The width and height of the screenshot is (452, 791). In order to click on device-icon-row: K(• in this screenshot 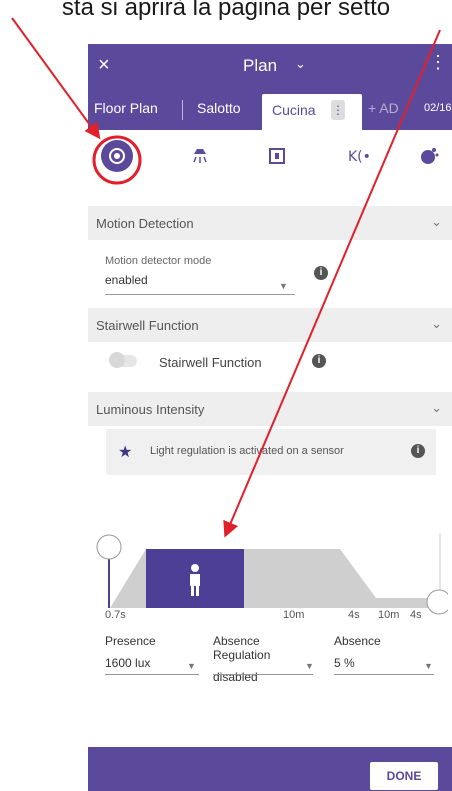, I will do `click(270, 160)`.